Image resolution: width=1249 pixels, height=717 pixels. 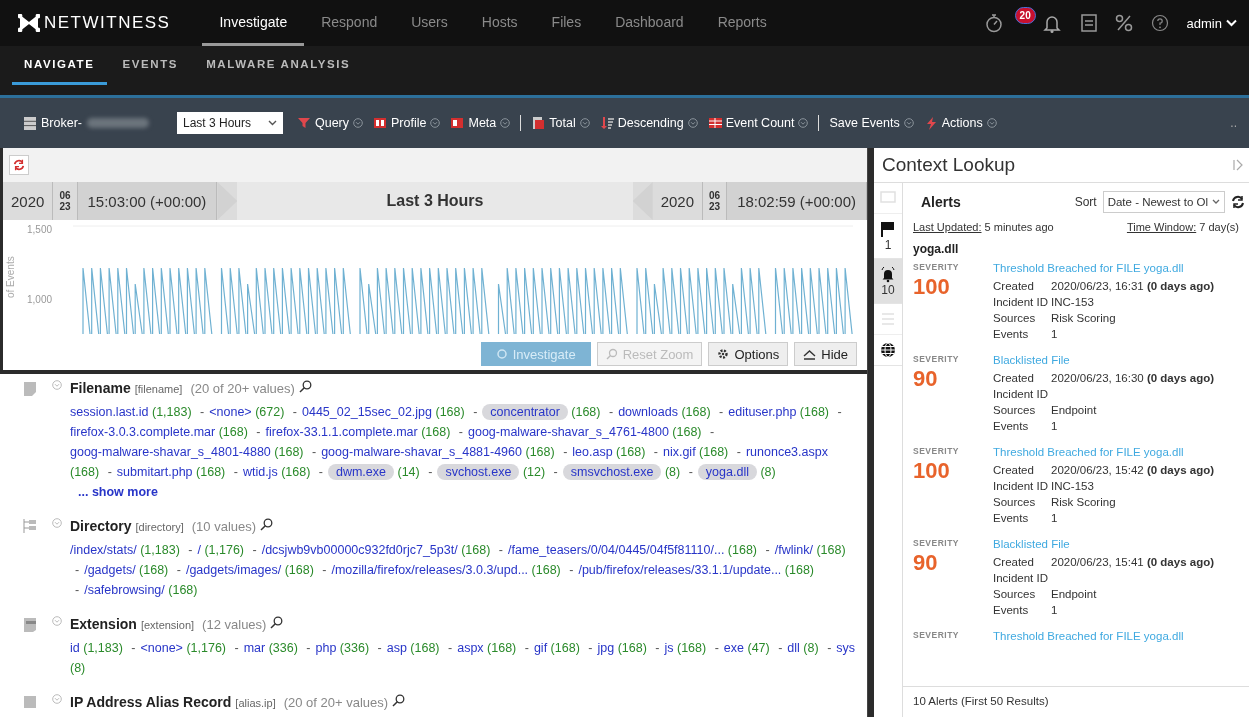 I want to click on query-menu: Query, so click(x=330, y=123).